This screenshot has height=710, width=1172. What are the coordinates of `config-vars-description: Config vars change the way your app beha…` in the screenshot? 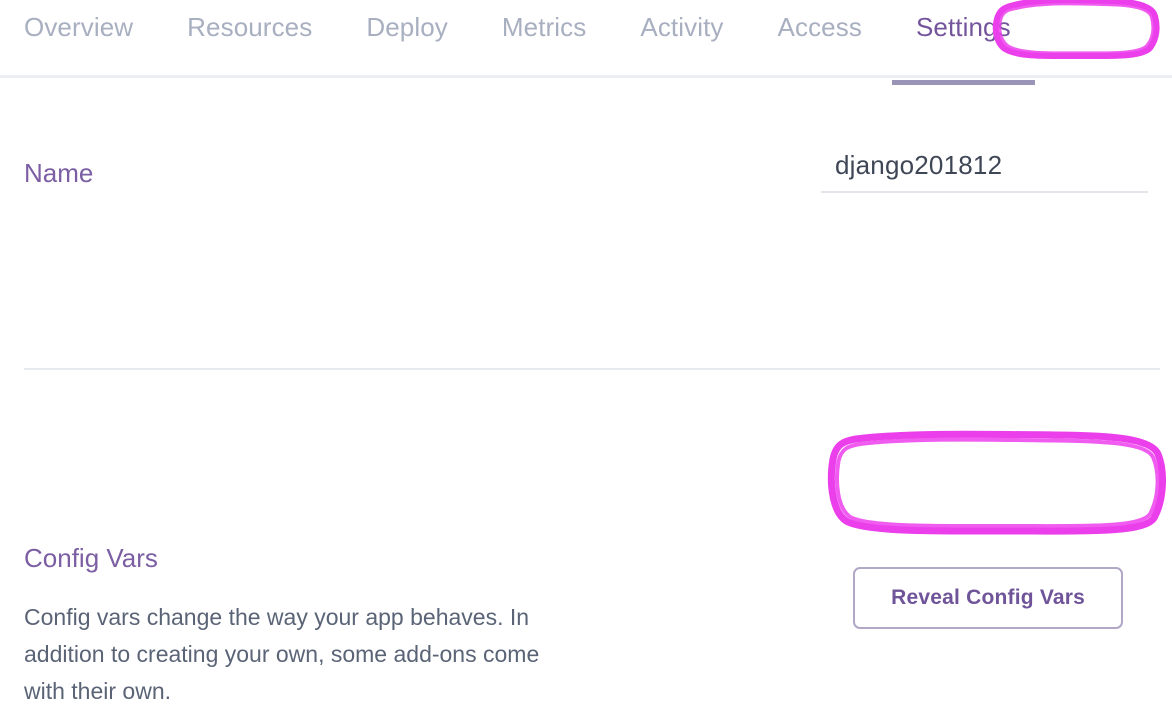 It's located at (282, 654).